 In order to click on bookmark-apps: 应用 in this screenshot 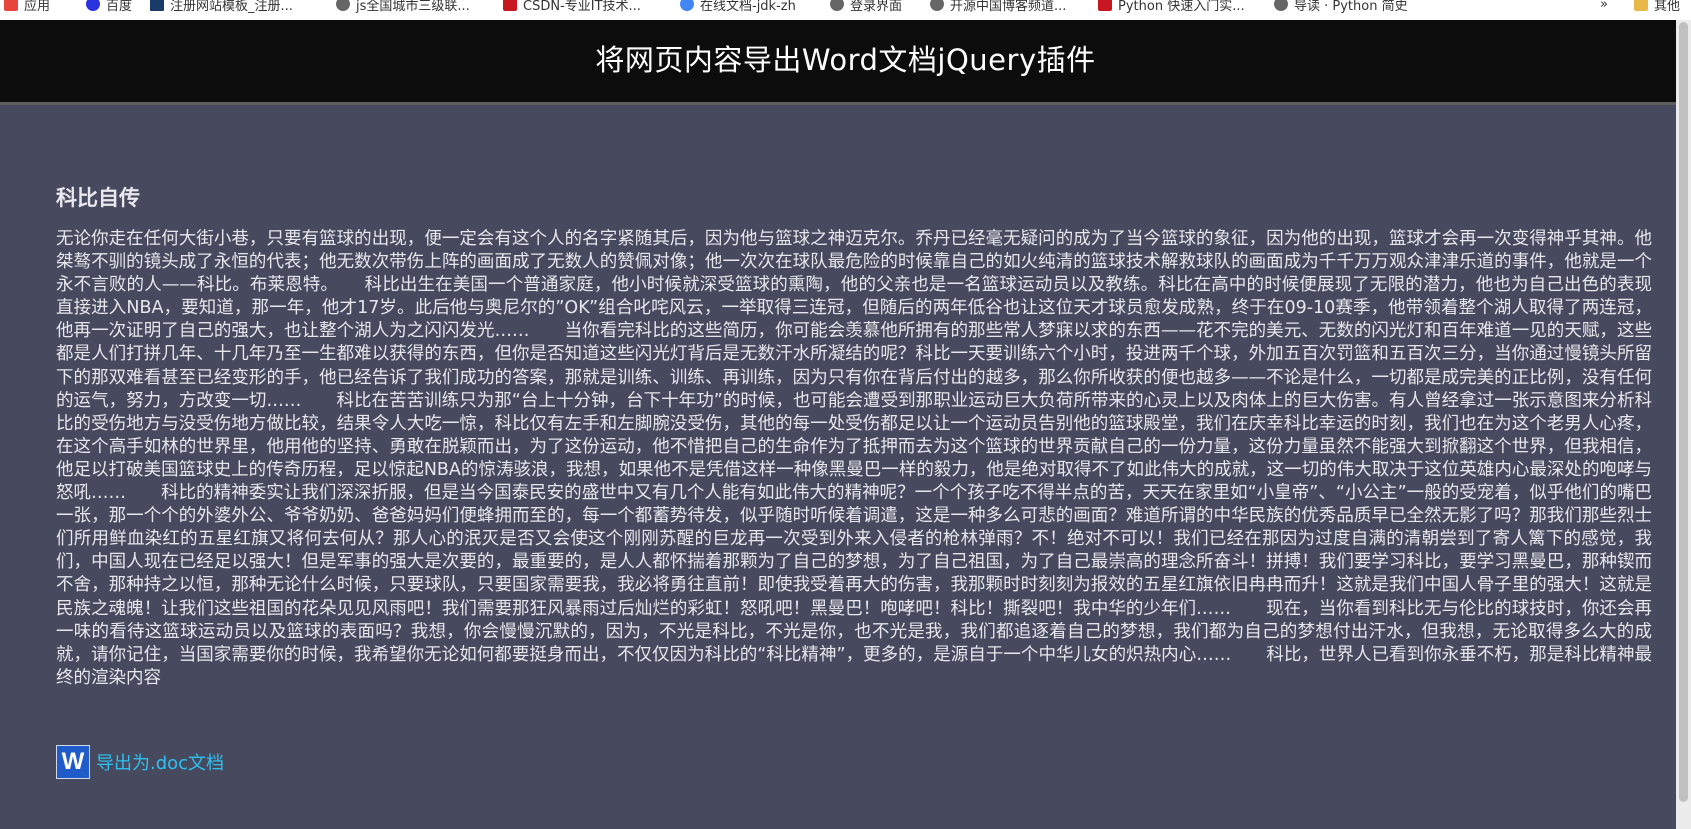, I will do `click(27, 7)`.